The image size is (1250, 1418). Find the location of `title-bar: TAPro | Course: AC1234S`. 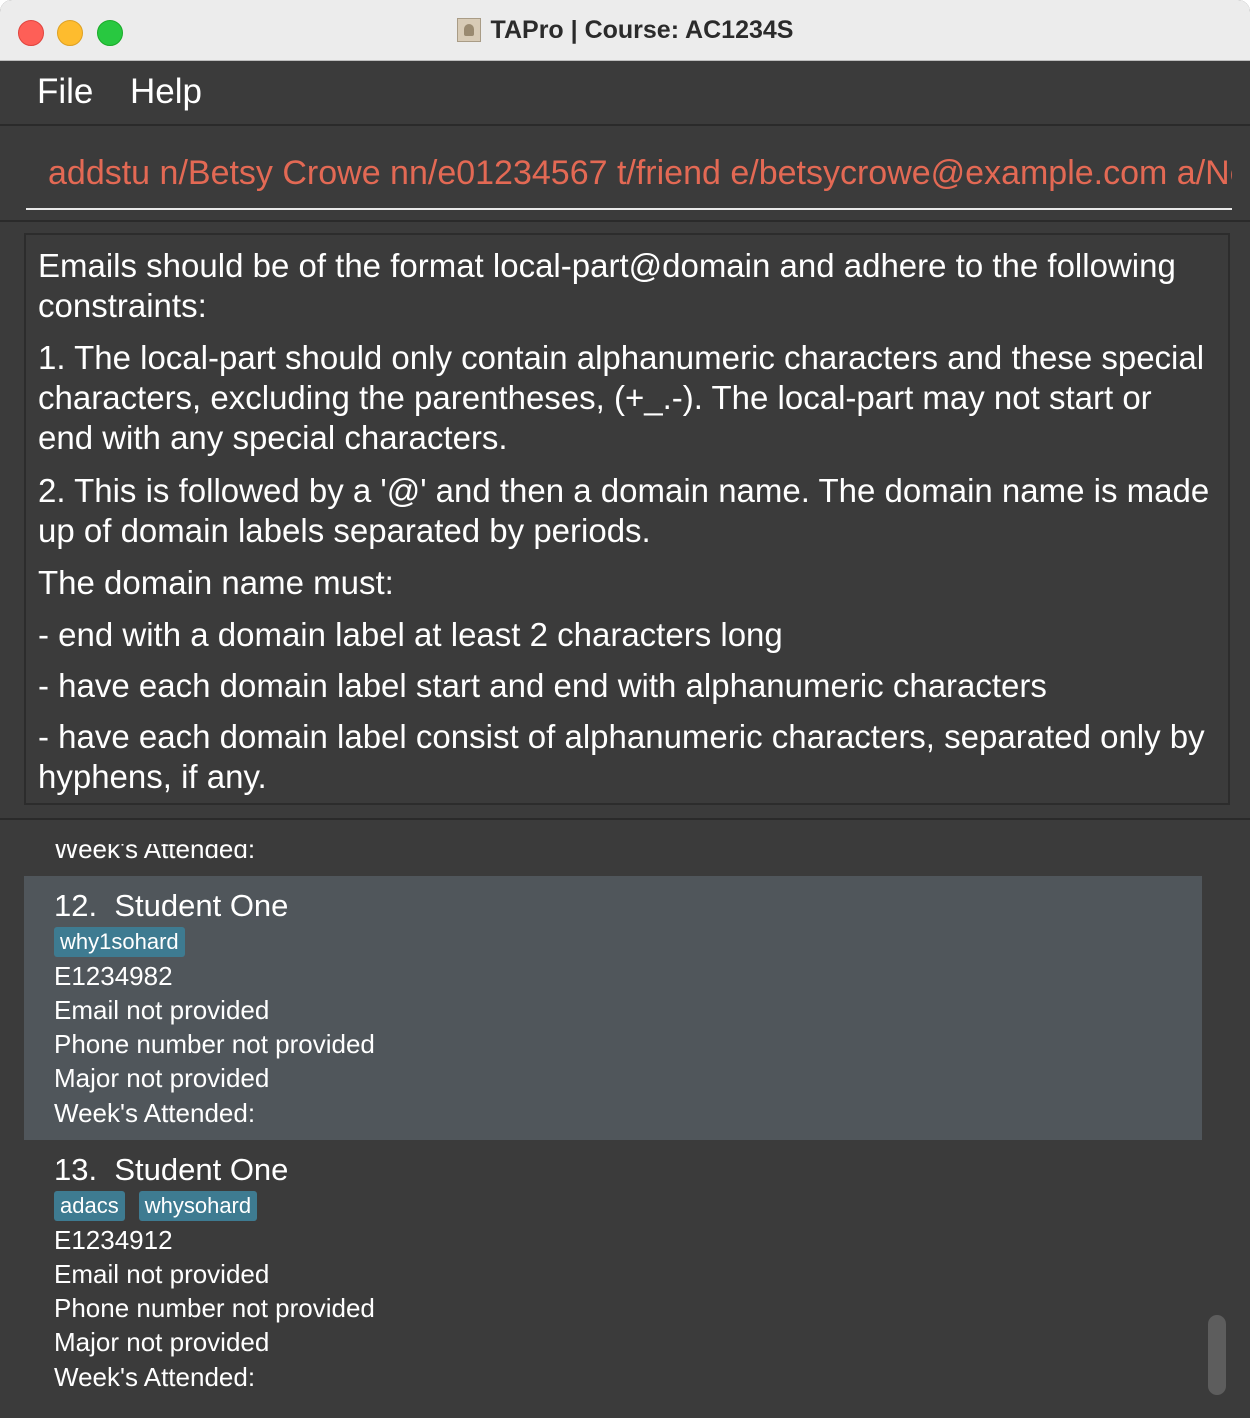

title-bar: TAPro | Course: AC1234S is located at coordinates (625, 30).